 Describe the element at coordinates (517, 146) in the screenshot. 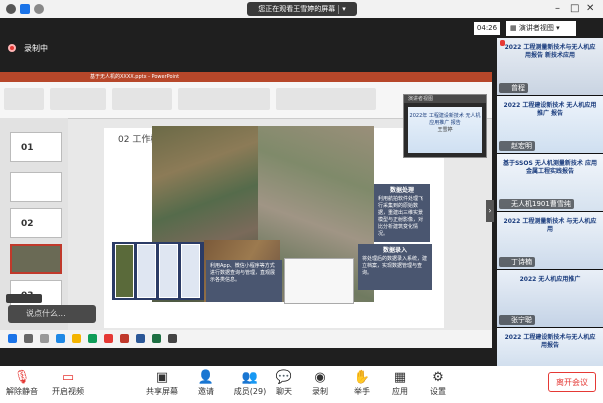

I see `participant-name: 赵宏明` at that location.